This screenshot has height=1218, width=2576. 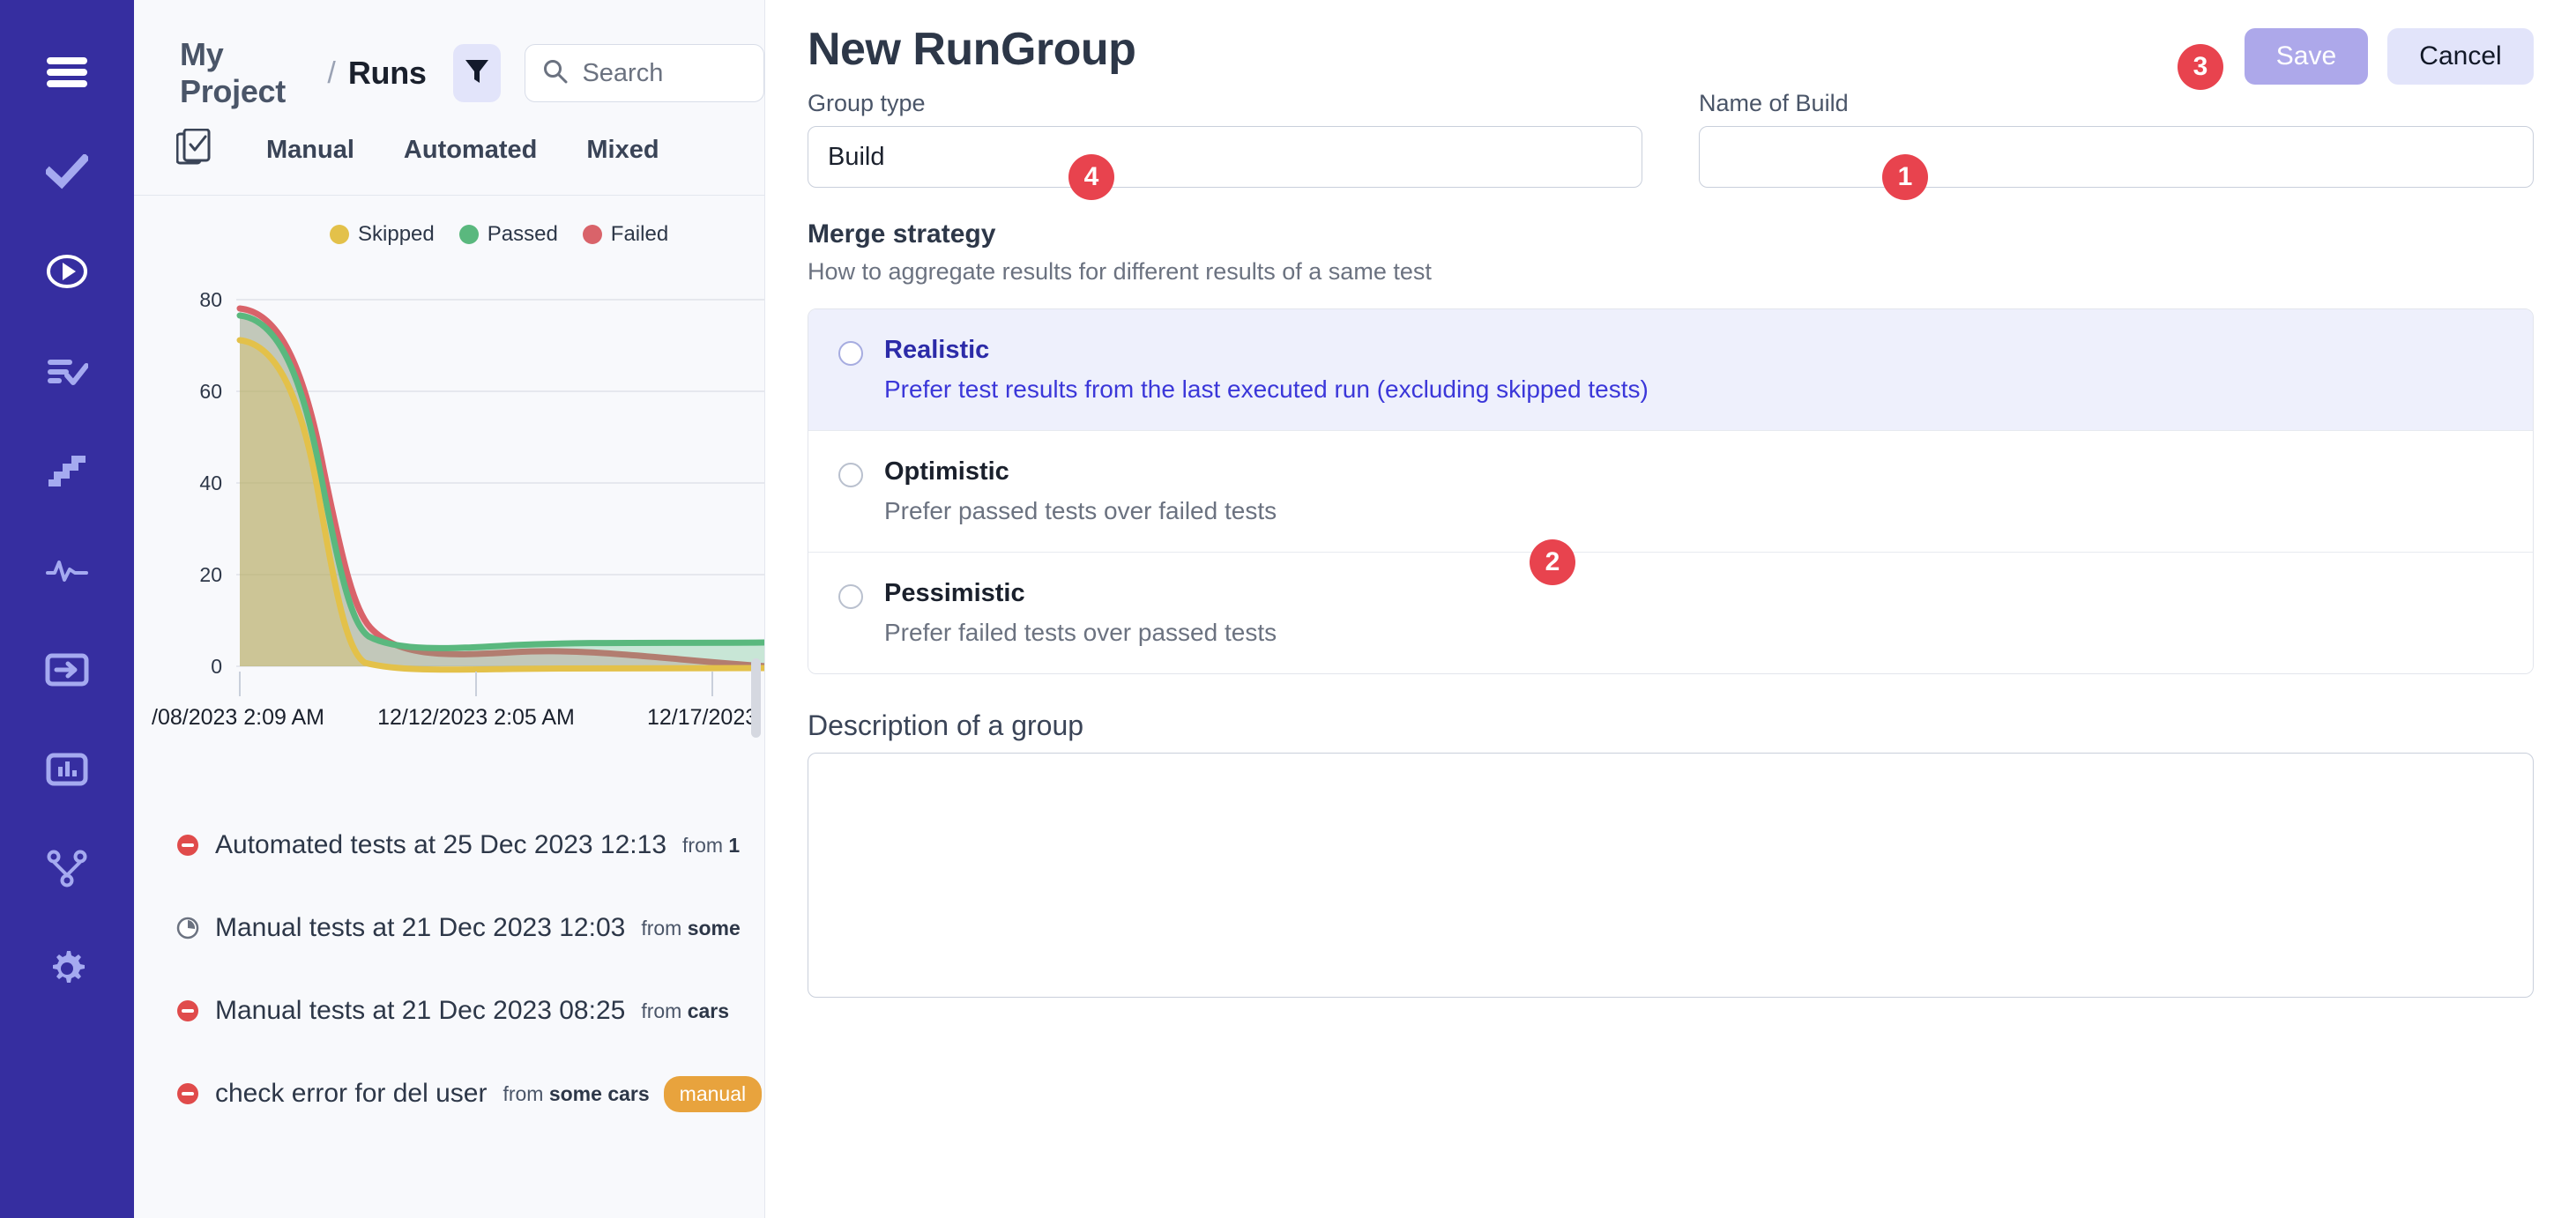 I want to click on filter-icon, so click(x=477, y=73).